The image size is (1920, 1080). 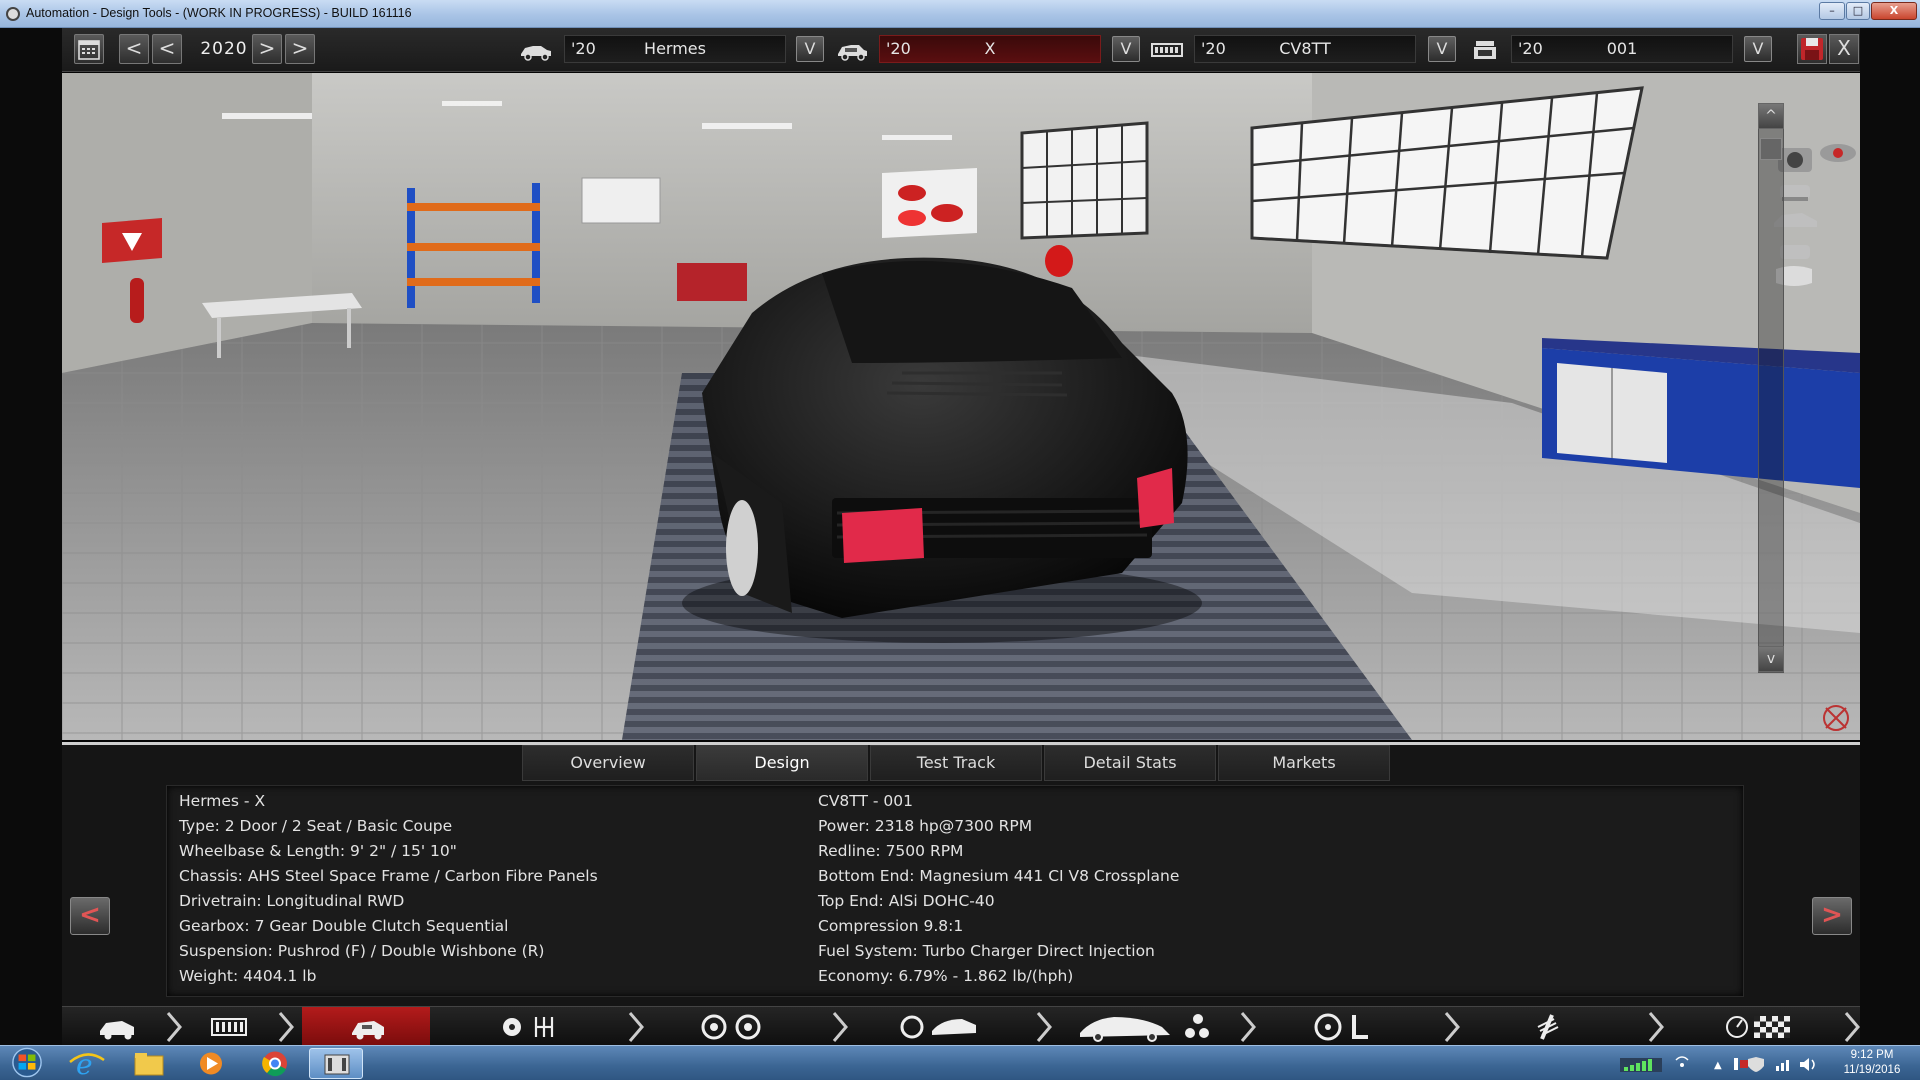 I want to click on automation-app-icon, so click(x=337, y=1064).